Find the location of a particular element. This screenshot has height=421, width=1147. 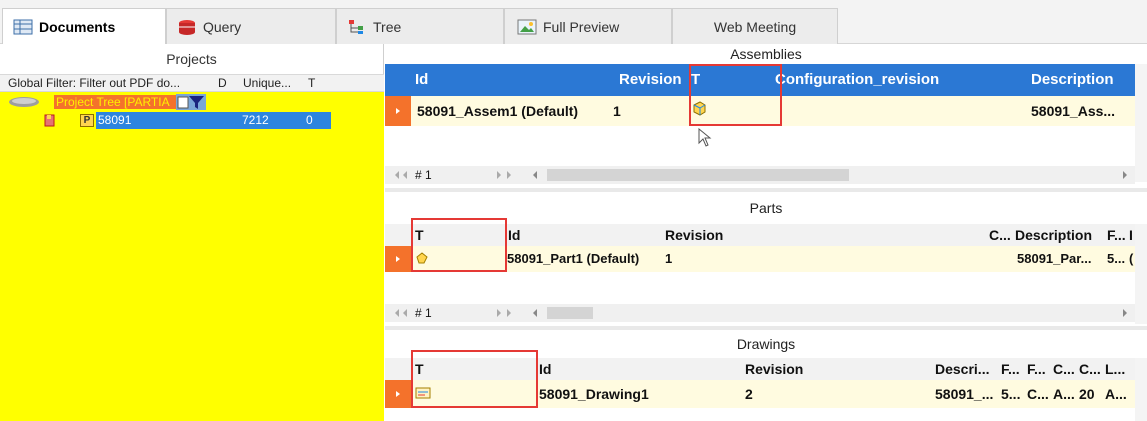

tab-query: Query is located at coordinates (251, 26).